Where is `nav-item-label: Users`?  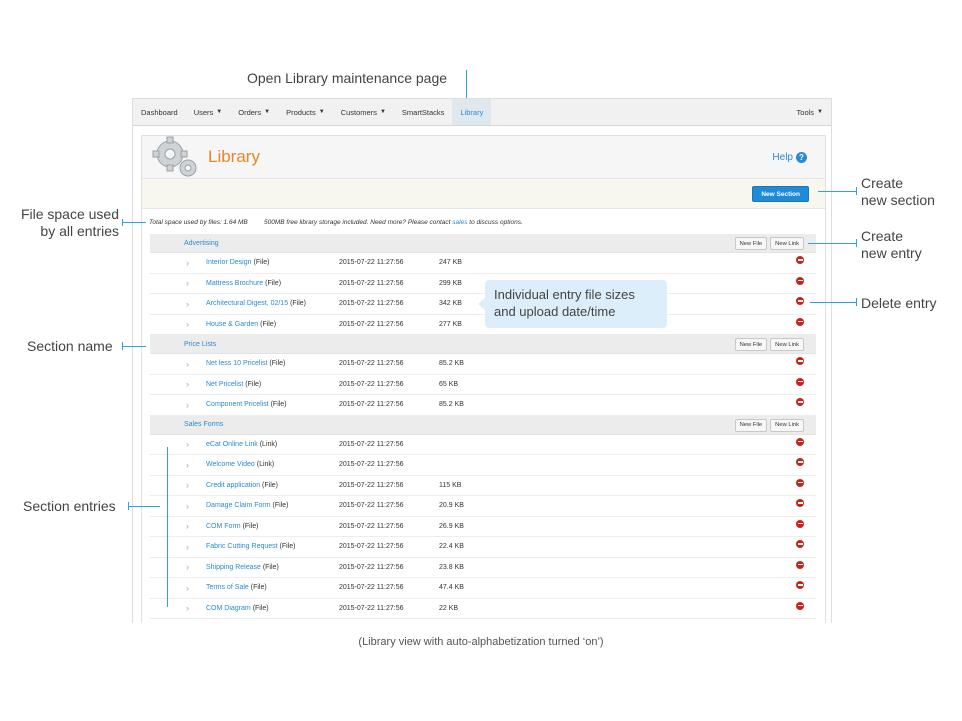 nav-item-label: Users is located at coordinates (203, 112).